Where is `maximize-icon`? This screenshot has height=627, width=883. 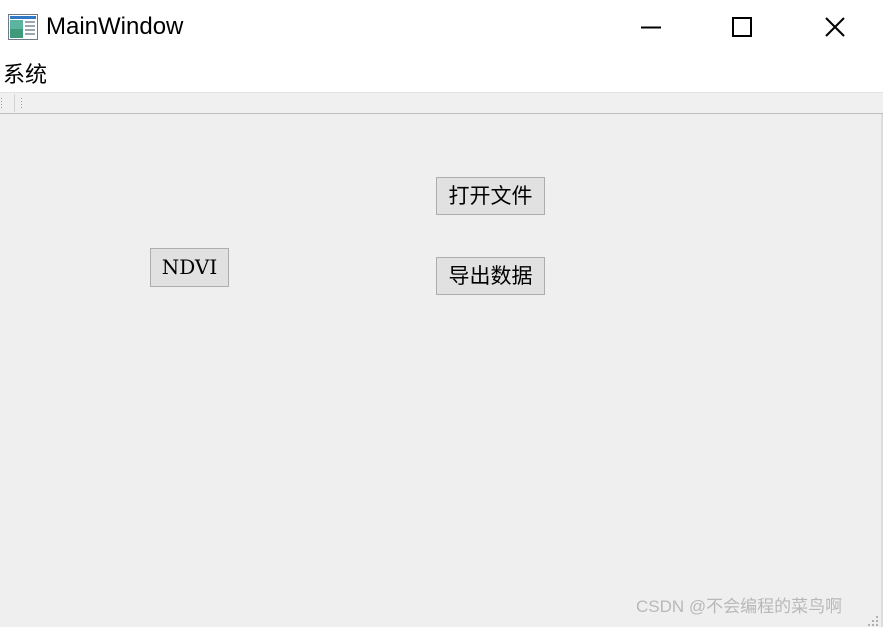
maximize-icon is located at coordinates (742, 27).